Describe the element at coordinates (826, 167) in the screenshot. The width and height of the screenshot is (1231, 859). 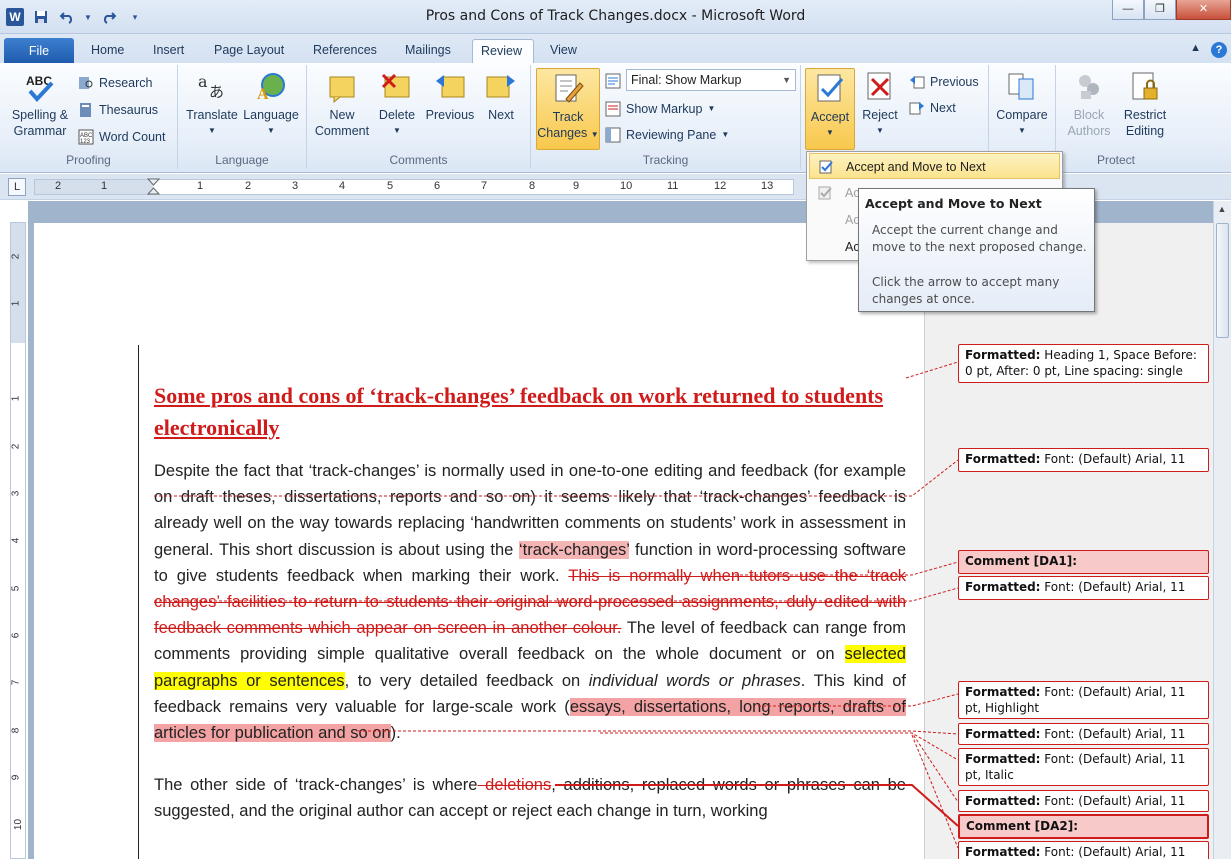
I see `accept-move-next-icon` at that location.